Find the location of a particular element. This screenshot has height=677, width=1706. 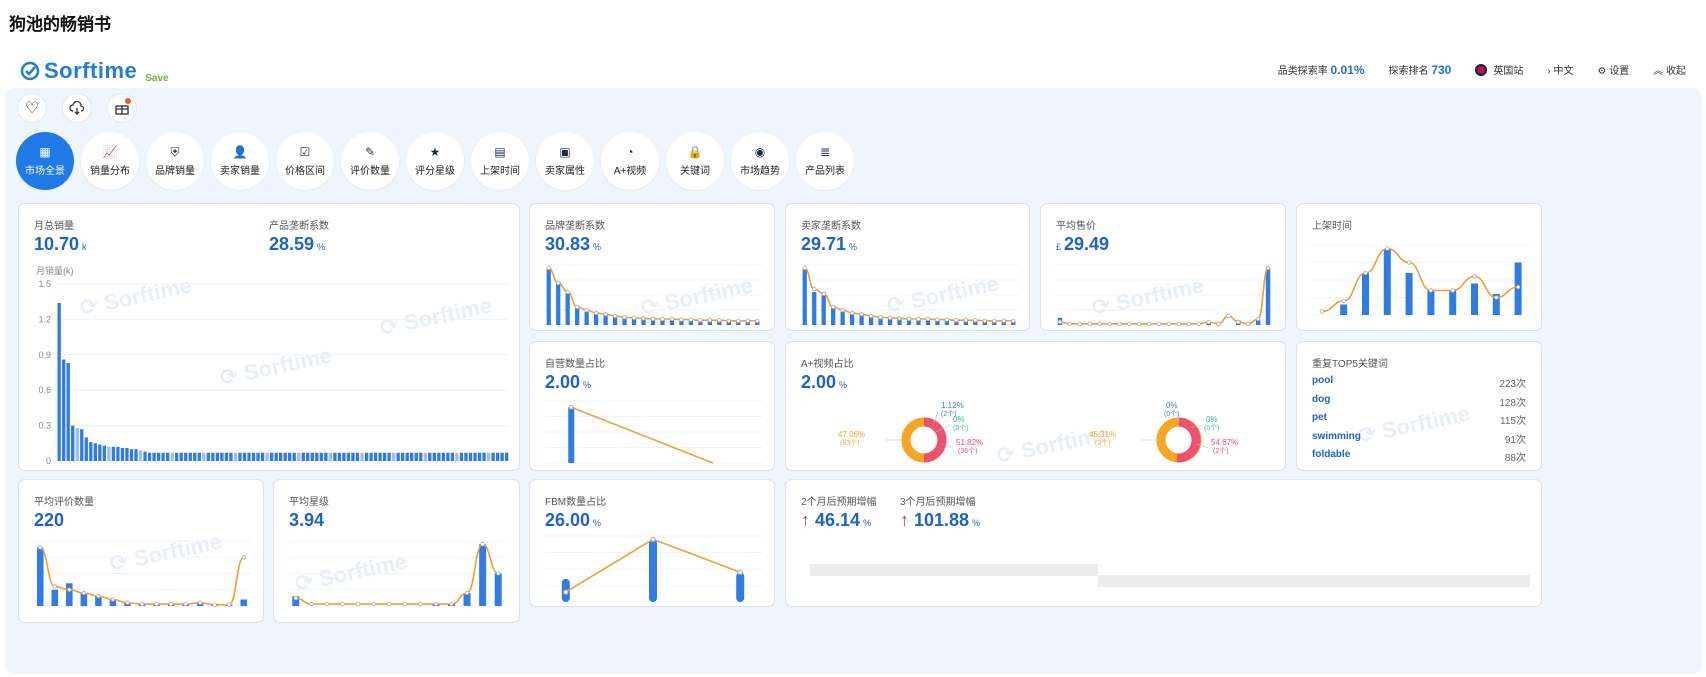

favorite-button: ♡ is located at coordinates (32, 108).